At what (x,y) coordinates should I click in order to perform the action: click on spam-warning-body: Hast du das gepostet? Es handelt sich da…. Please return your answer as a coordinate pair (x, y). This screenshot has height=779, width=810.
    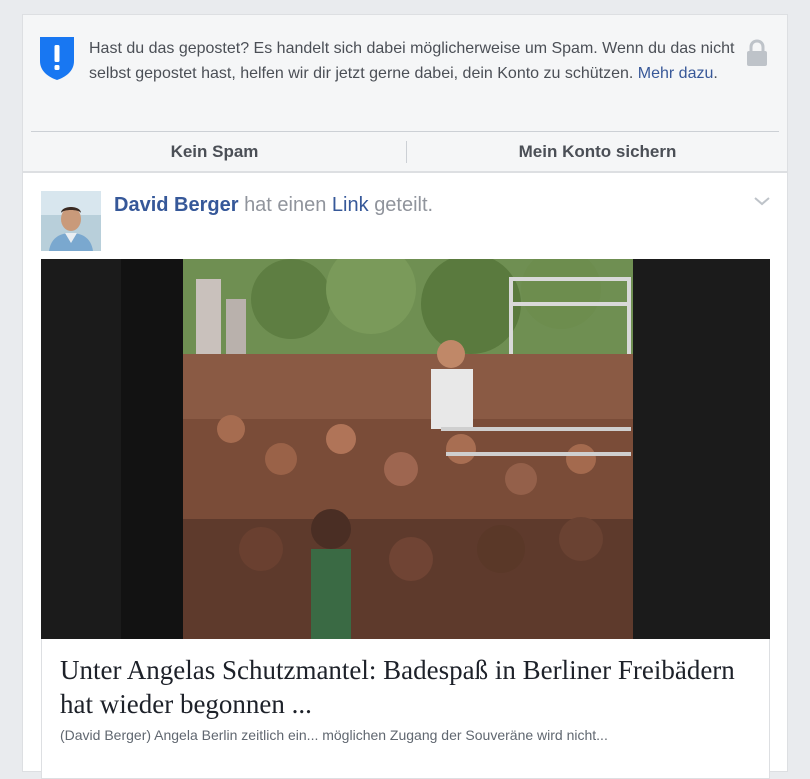
    Looking at the image, I should click on (405, 73).